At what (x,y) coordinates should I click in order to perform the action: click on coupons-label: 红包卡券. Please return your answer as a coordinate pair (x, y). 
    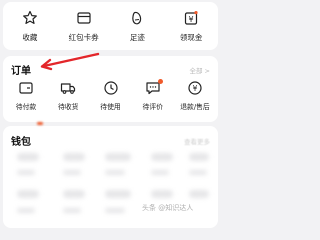
    Looking at the image, I should click on (83, 37).